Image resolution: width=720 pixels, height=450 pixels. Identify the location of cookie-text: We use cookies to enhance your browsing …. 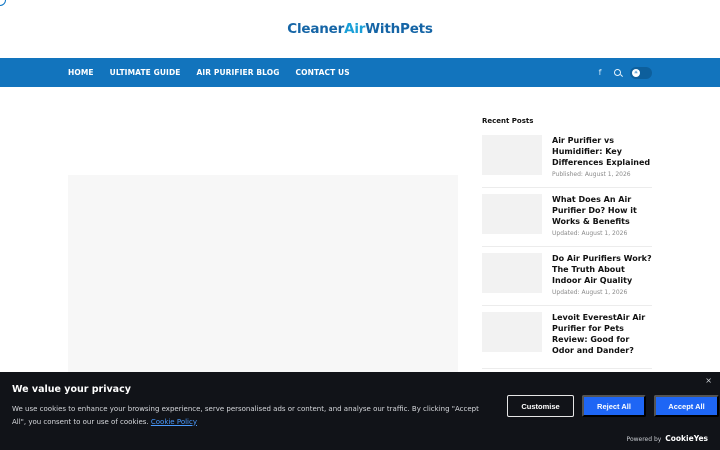
(245, 415).